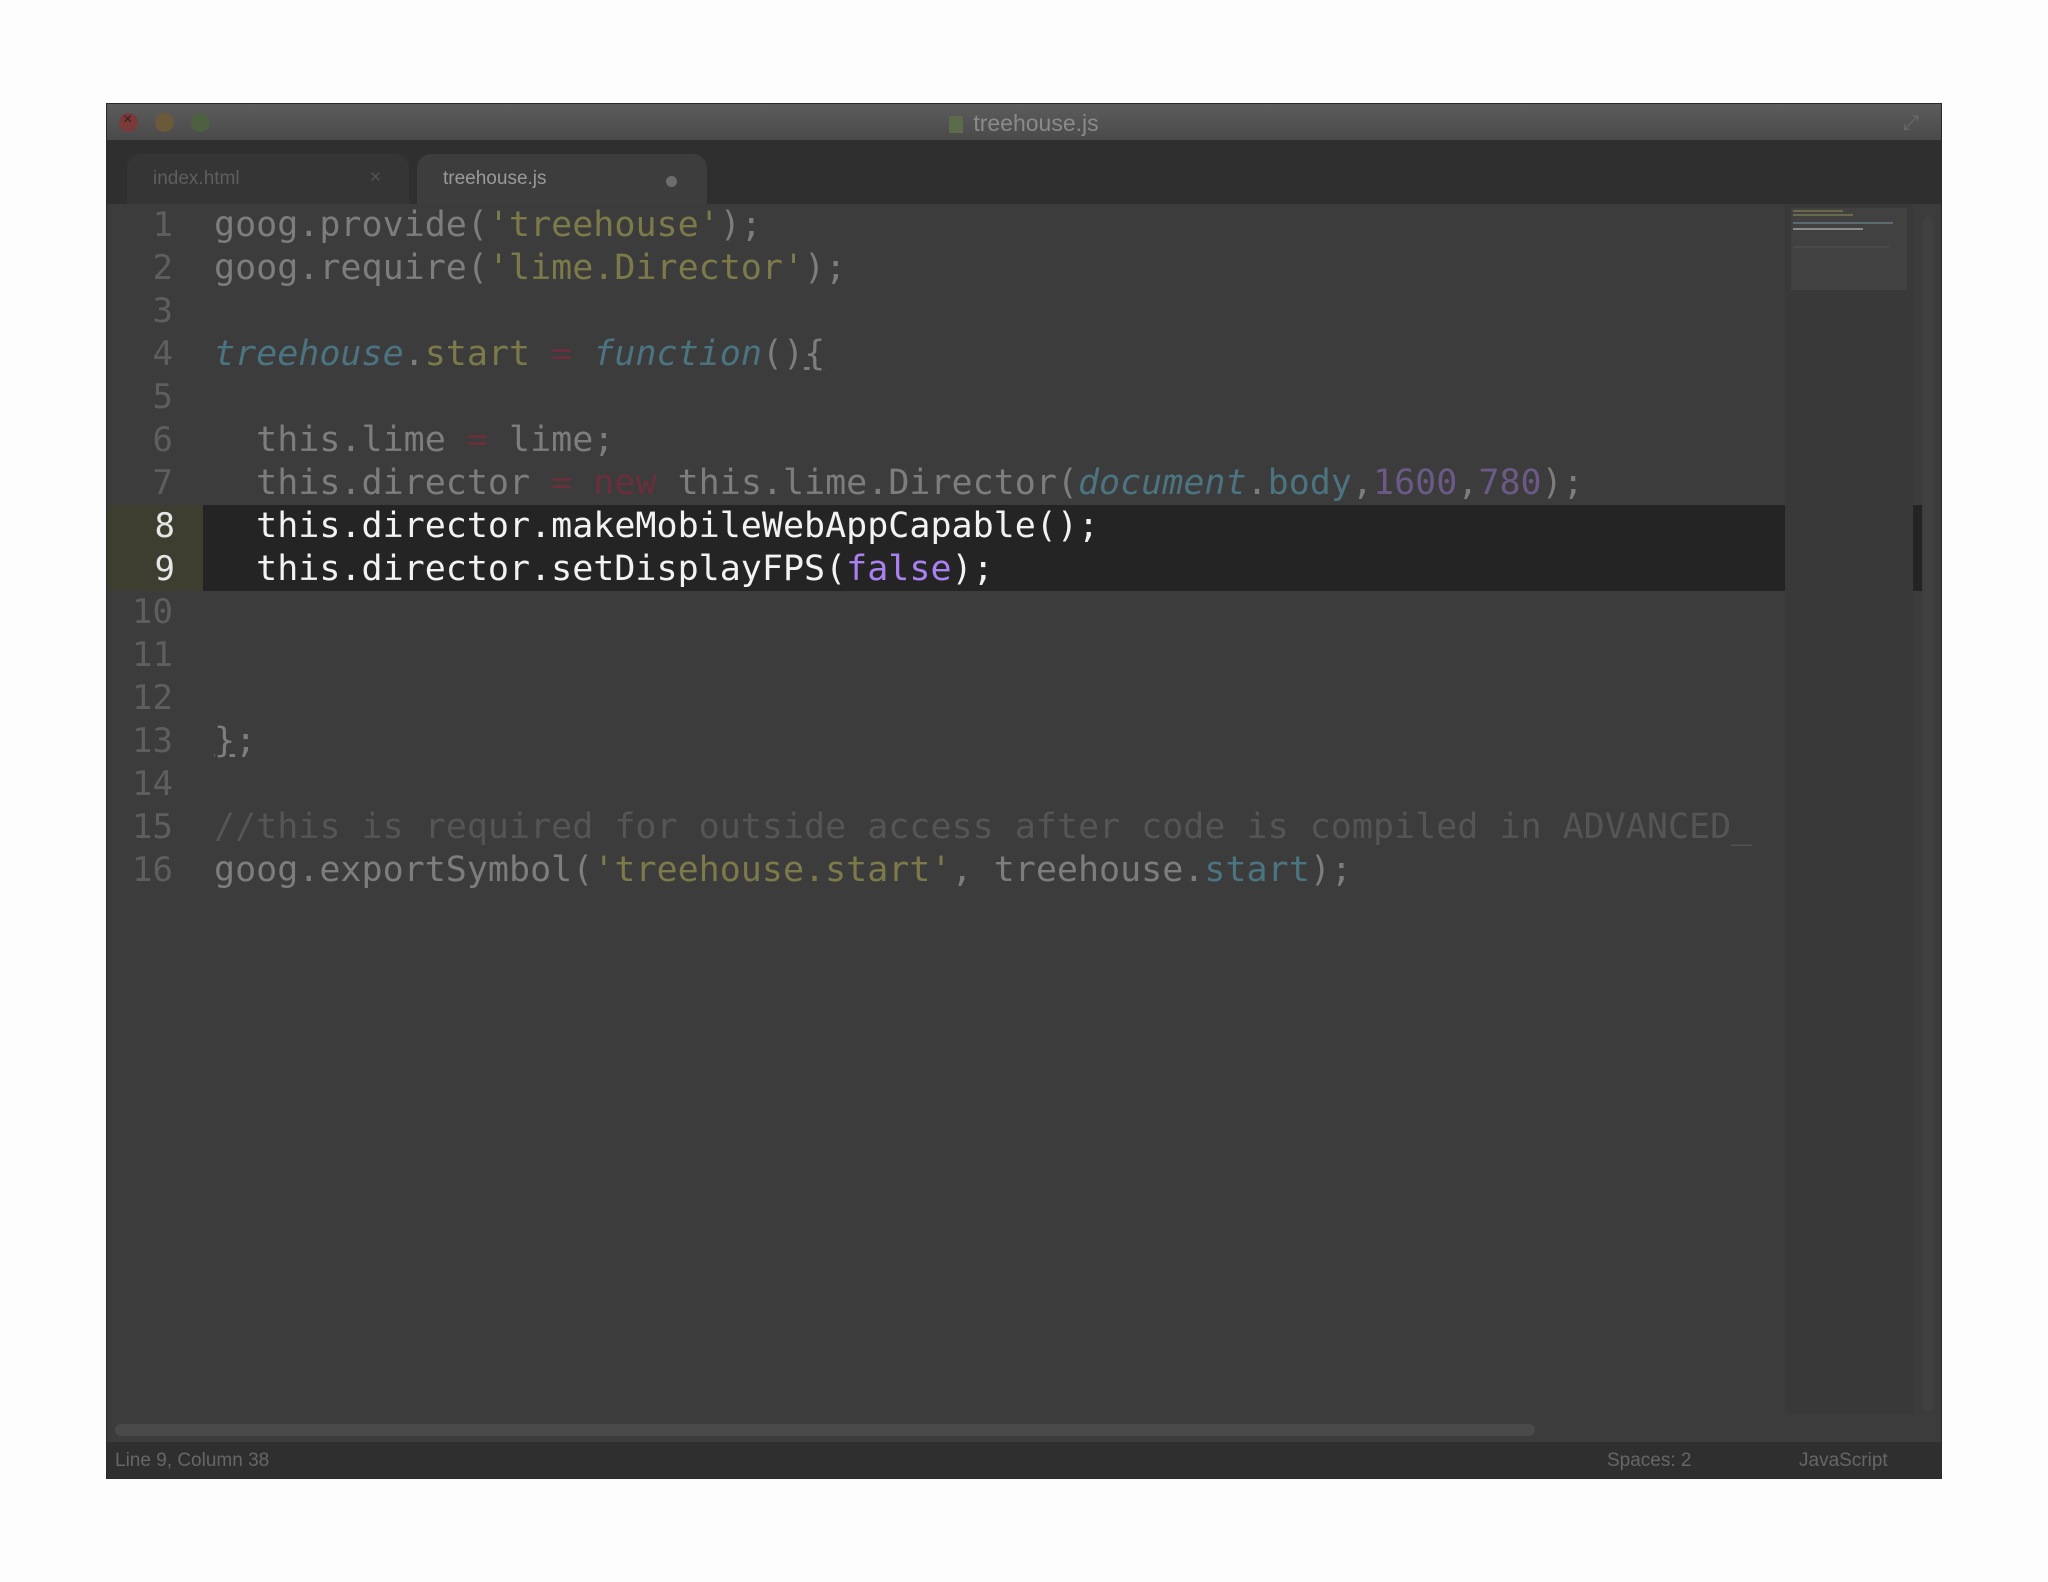  What do you see at coordinates (235, 741) in the screenshot?
I see `code-text: };` at bounding box center [235, 741].